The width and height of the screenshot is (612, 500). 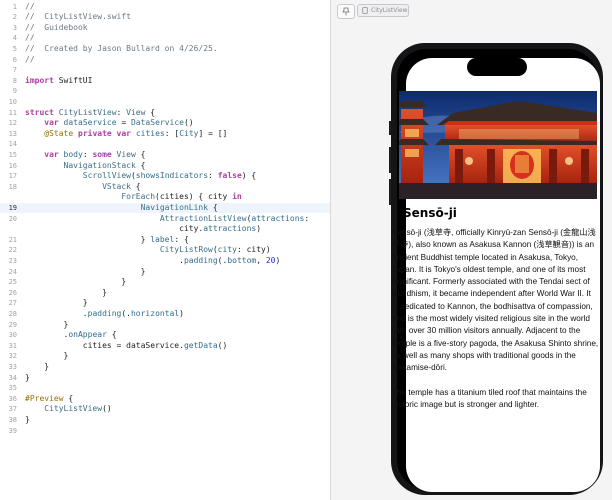 What do you see at coordinates (165, 282) in the screenshot?
I see `code-line: 25 }` at bounding box center [165, 282].